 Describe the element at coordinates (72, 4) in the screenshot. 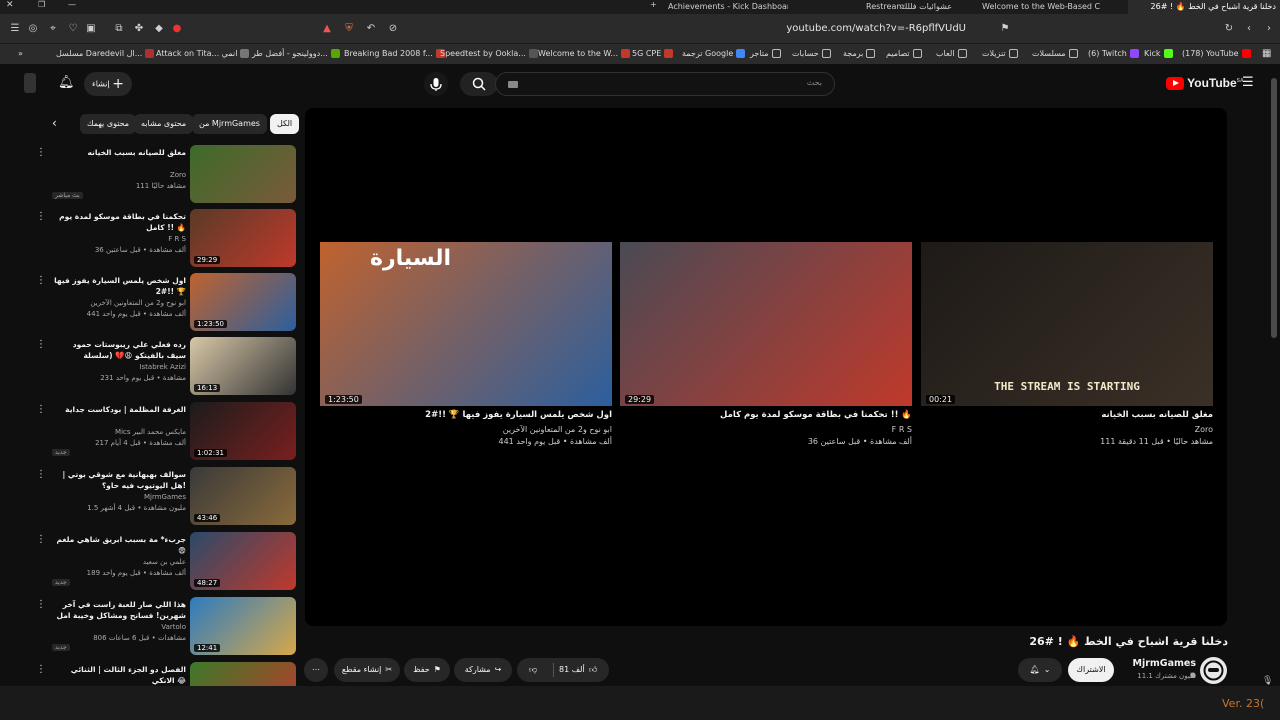

I see `minimize-window-icon: —` at that location.